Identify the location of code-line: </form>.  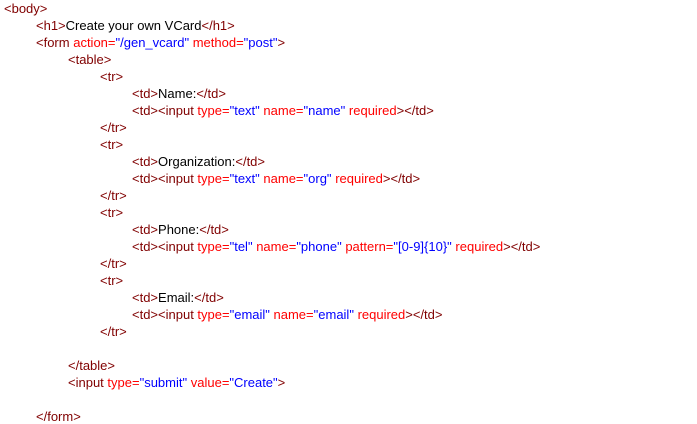
(58, 416).